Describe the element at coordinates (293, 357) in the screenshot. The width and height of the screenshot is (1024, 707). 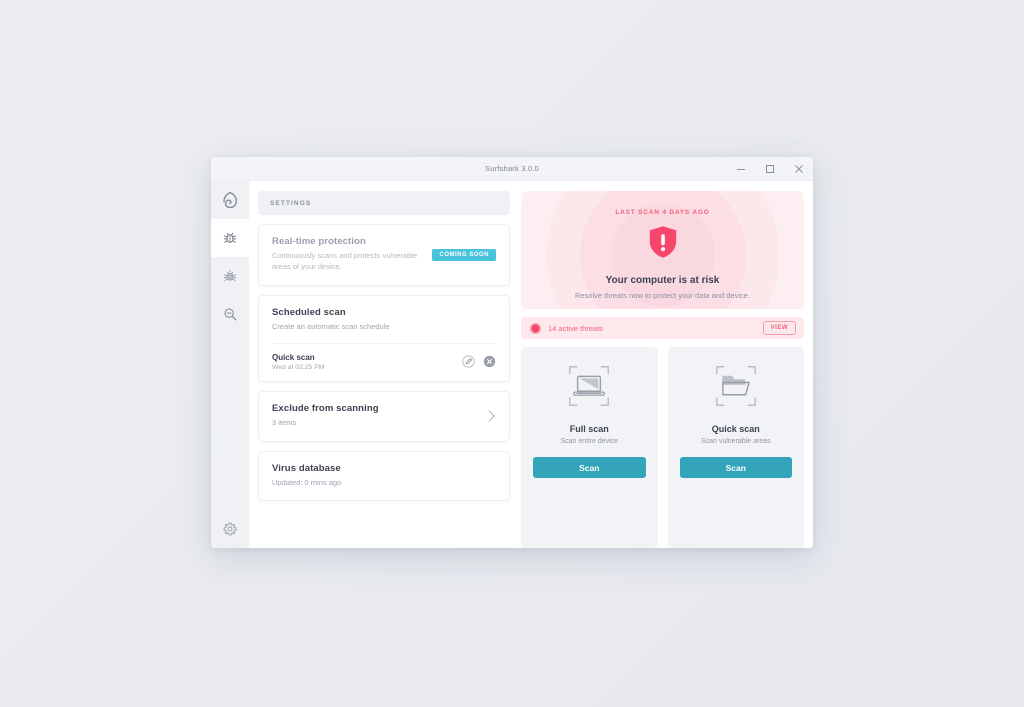
I see `scheduled-entry-name: Quick scan` at that location.